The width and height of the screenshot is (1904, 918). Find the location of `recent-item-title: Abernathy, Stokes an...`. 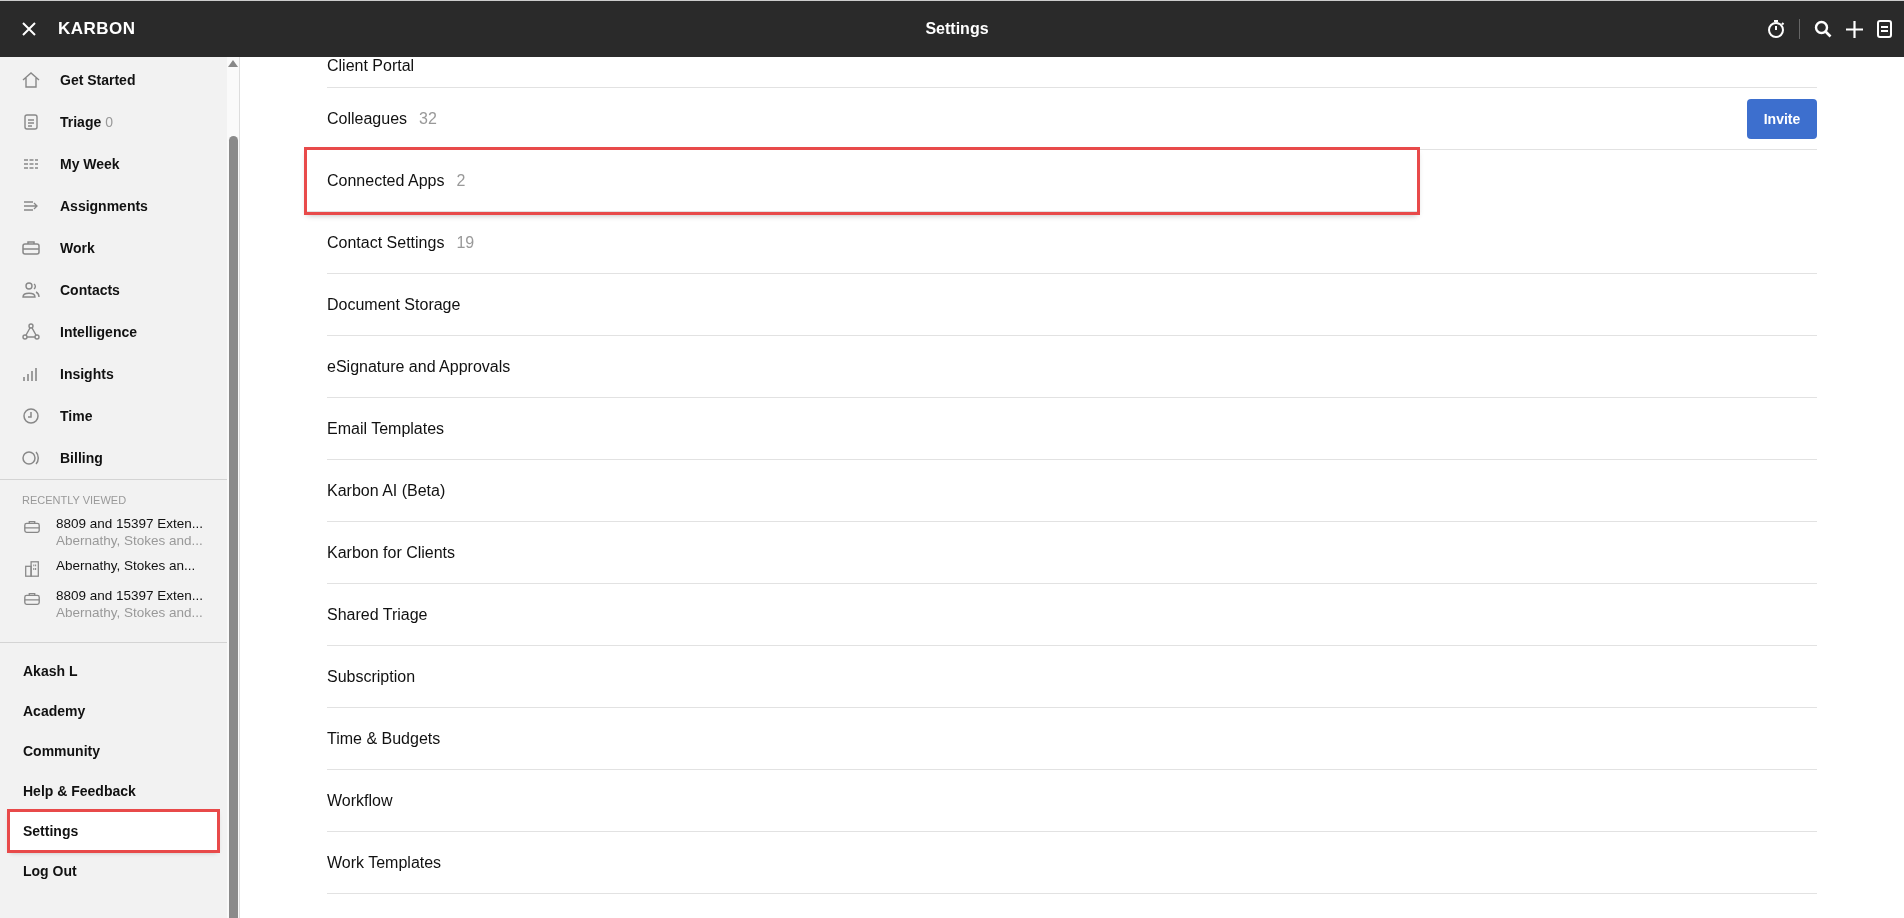

recent-item-title: Abernathy, Stokes an... is located at coordinates (126, 565).